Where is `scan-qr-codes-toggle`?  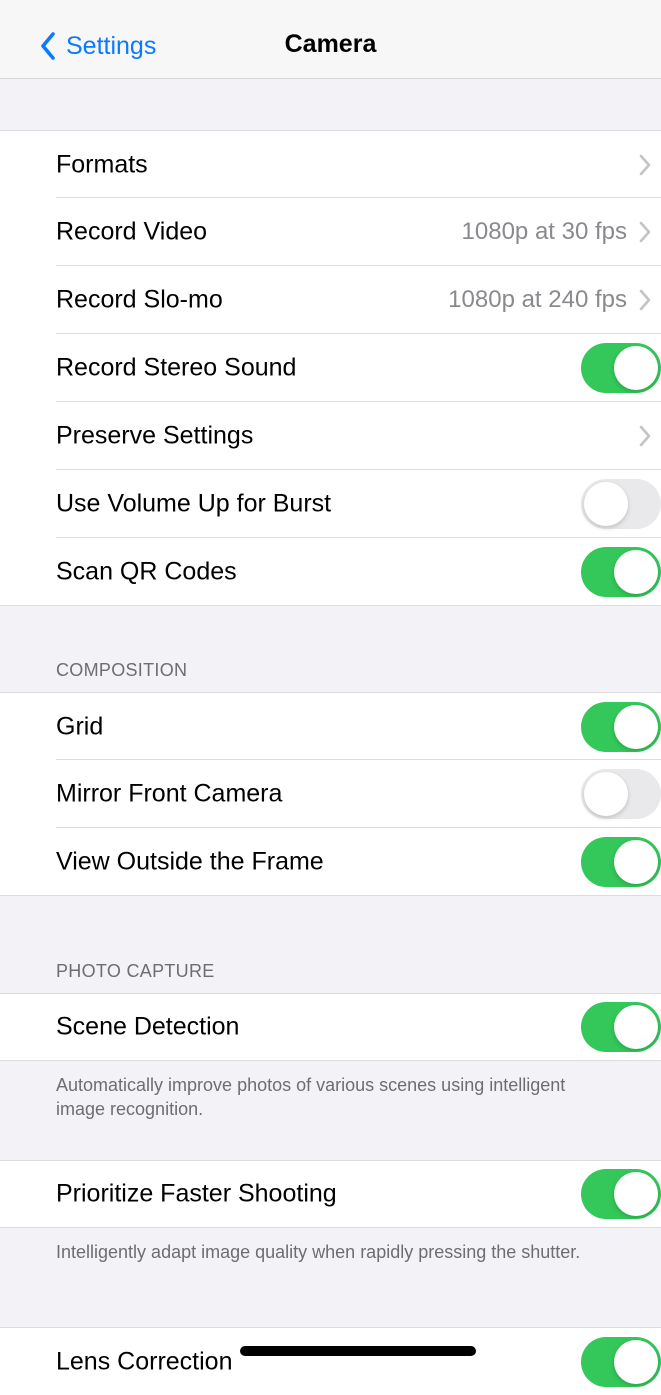
scan-qr-codes-toggle is located at coordinates (621, 571).